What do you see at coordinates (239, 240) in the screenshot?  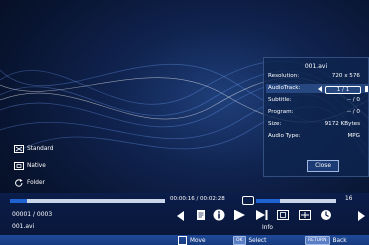 I see `ok-key: OK` at bounding box center [239, 240].